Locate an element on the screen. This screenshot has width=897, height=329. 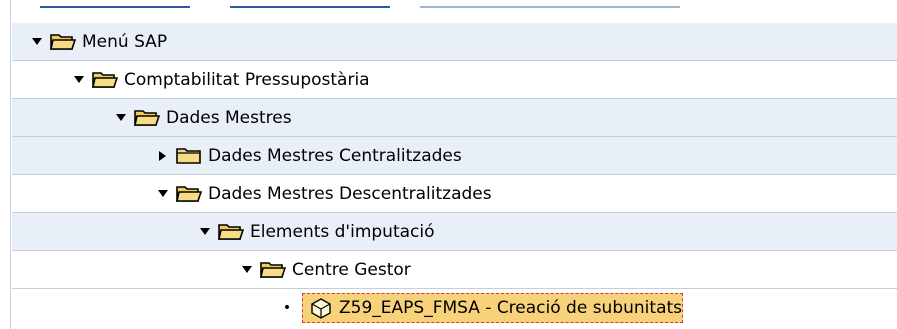
tree-node-comptabilitat-pressupostaria: Comptabilitat Pressupostària is located at coordinates (454, 80).